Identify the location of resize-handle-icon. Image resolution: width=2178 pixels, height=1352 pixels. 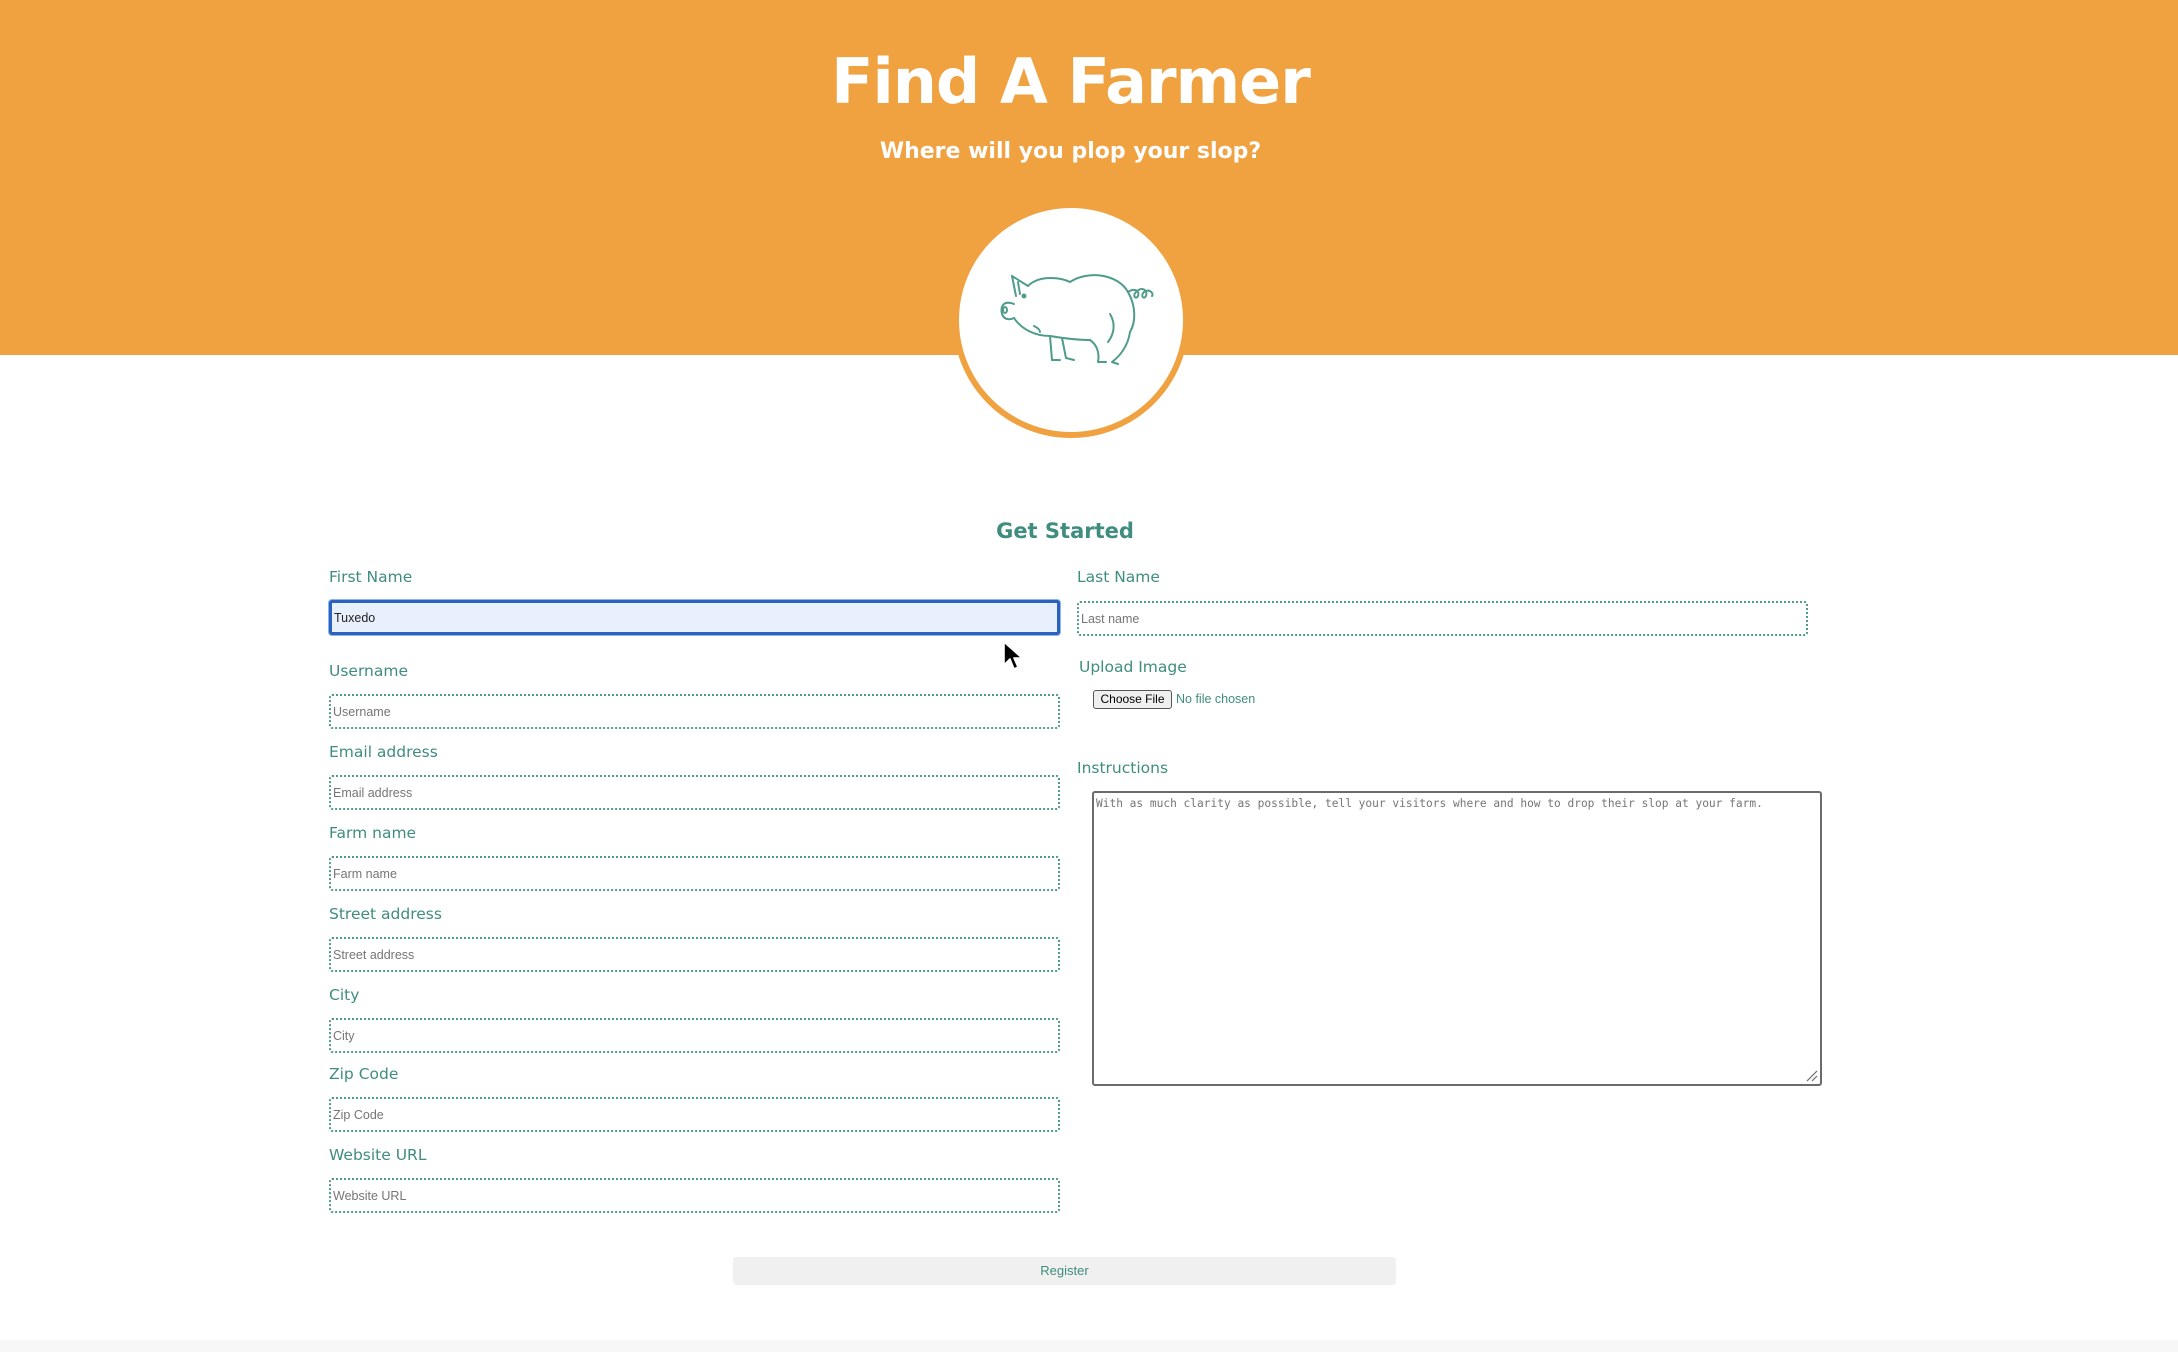
(1812, 1076).